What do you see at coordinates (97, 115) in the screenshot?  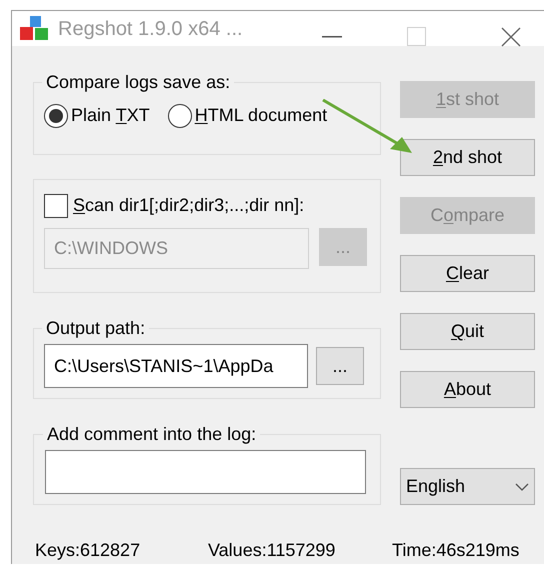 I see `radio-option: Plain TXT` at bounding box center [97, 115].